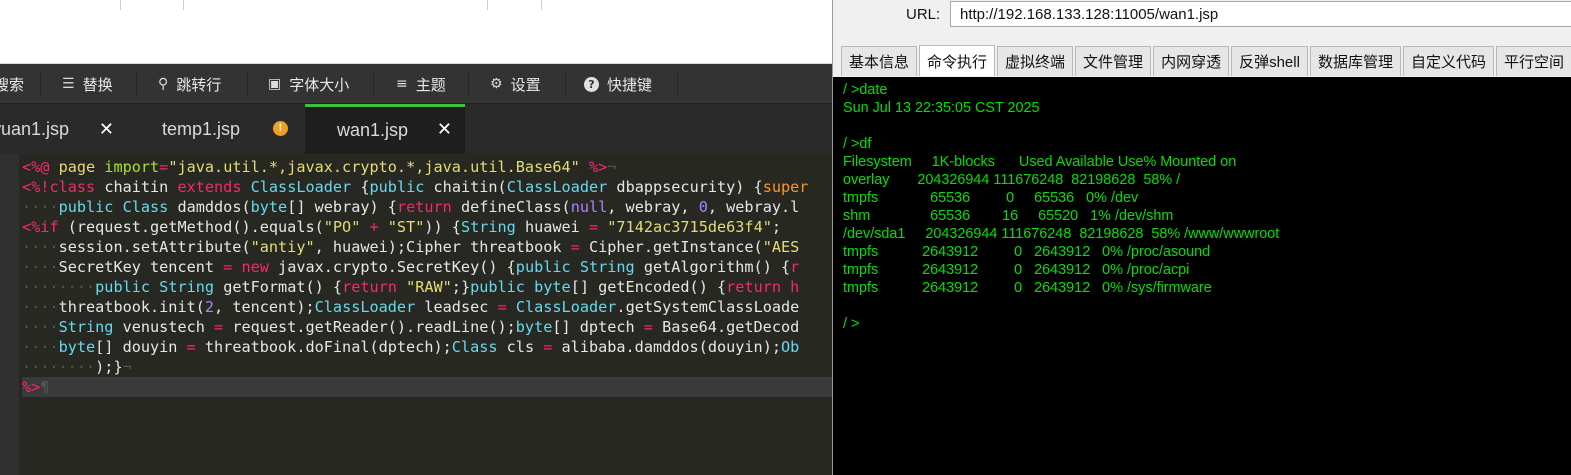  Describe the element at coordinates (1016, 270) in the screenshot. I see `terminal-line: tmpfs 2643912 0 2643912 0% /proc/acpi` at that location.